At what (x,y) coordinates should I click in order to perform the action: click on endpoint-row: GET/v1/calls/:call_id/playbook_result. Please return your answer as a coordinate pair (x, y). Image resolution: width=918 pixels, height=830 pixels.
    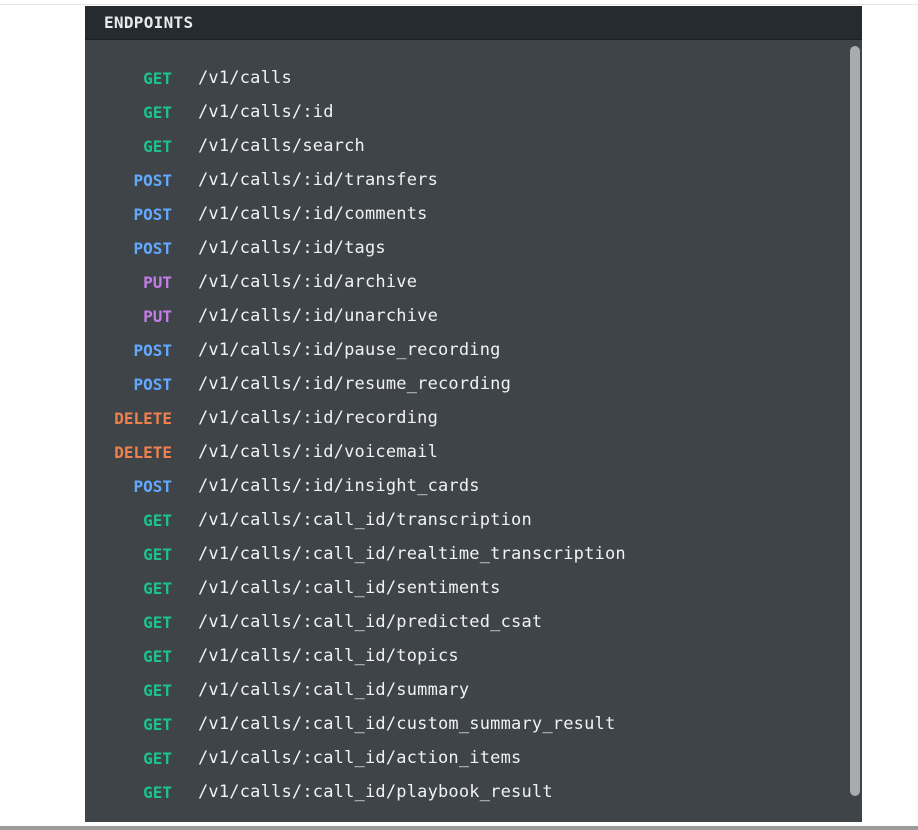
    Looking at the image, I should click on (467, 792).